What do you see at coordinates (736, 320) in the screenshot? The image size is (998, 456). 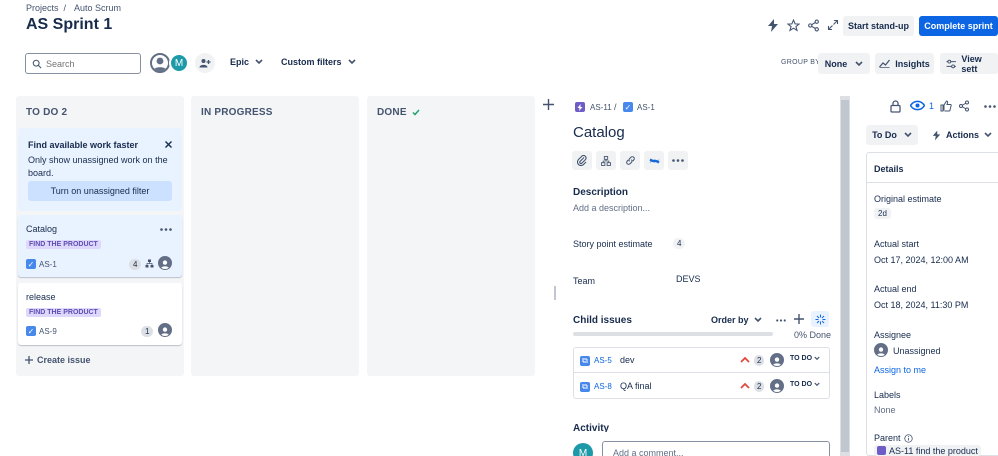 I see `order-by-button: Order by` at bounding box center [736, 320].